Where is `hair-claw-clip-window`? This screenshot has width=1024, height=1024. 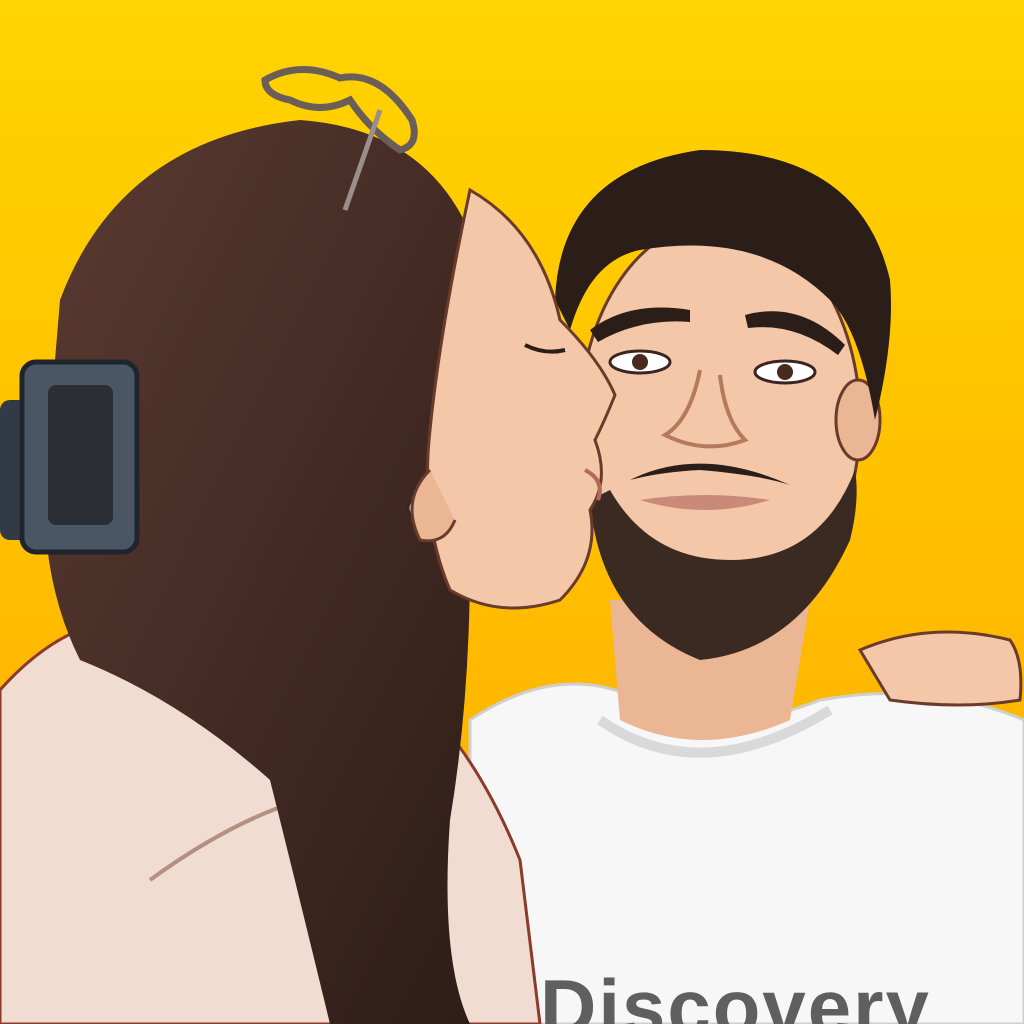 hair-claw-clip-window is located at coordinates (80, 455).